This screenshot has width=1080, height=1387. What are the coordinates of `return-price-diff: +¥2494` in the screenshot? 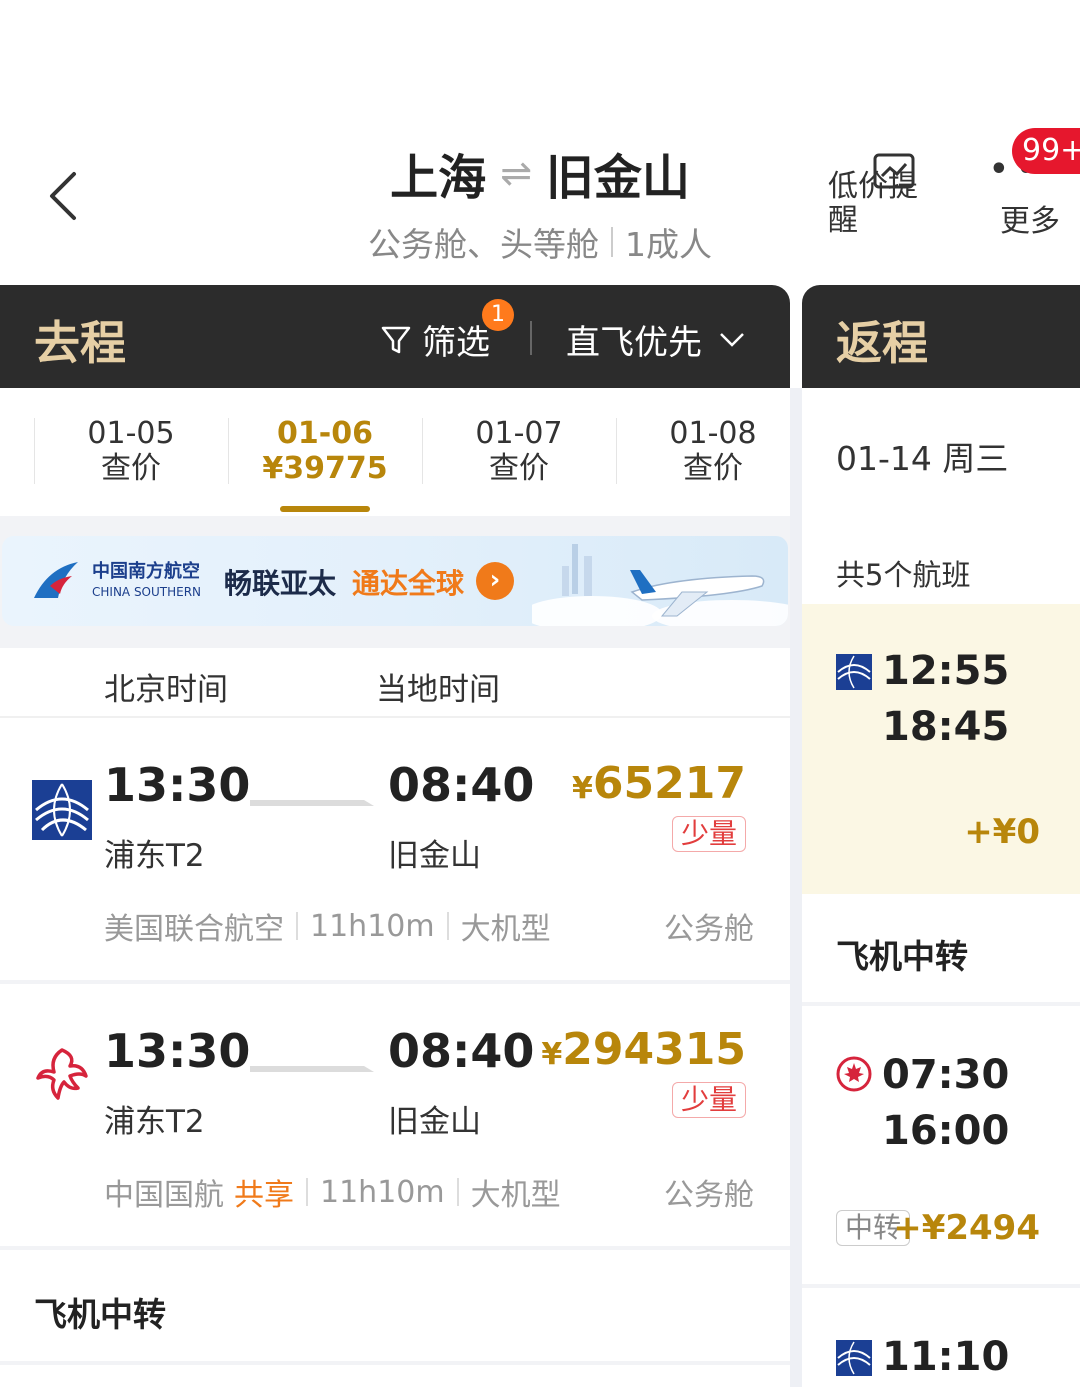 It's located at (966, 1228).